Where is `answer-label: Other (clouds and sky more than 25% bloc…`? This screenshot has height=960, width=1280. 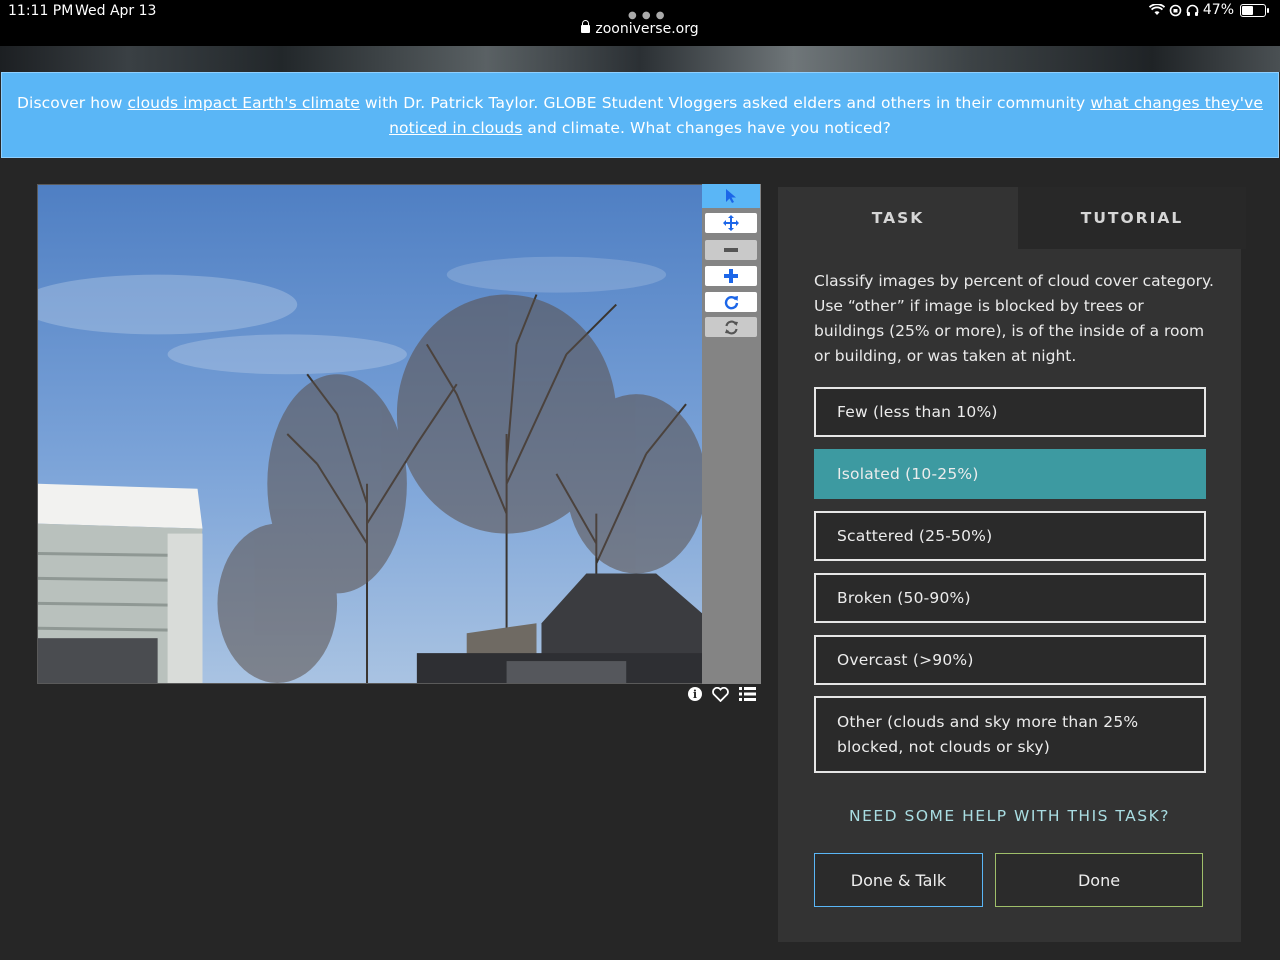 answer-label: Other (clouds and sky more than 25% bloc… is located at coordinates (988, 734).